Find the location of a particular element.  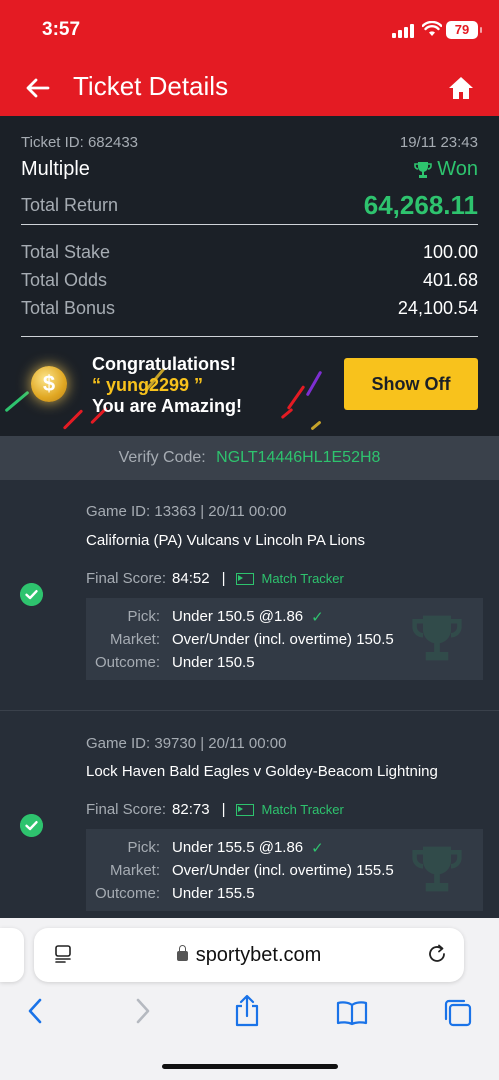

ticket-id: Ticket ID: 682433 is located at coordinates (80, 142).